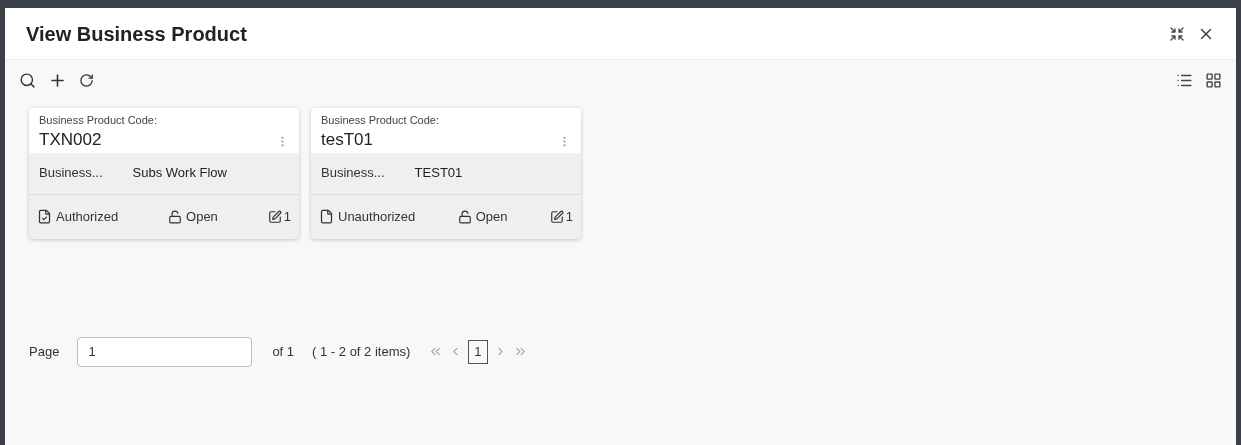 Image resolution: width=1241 pixels, height=445 pixels. What do you see at coordinates (87, 216) in the screenshot?
I see `status-text: Authorized` at bounding box center [87, 216].